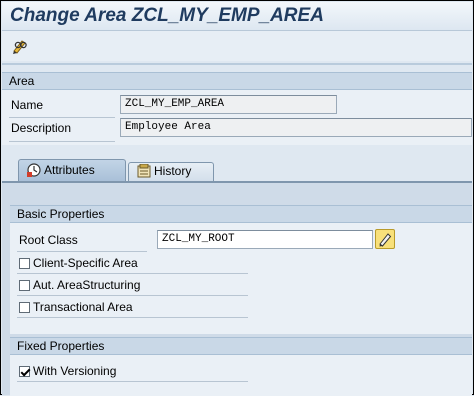 The width and height of the screenshot is (474, 396). I want to click on tab-history: History, so click(171, 171).